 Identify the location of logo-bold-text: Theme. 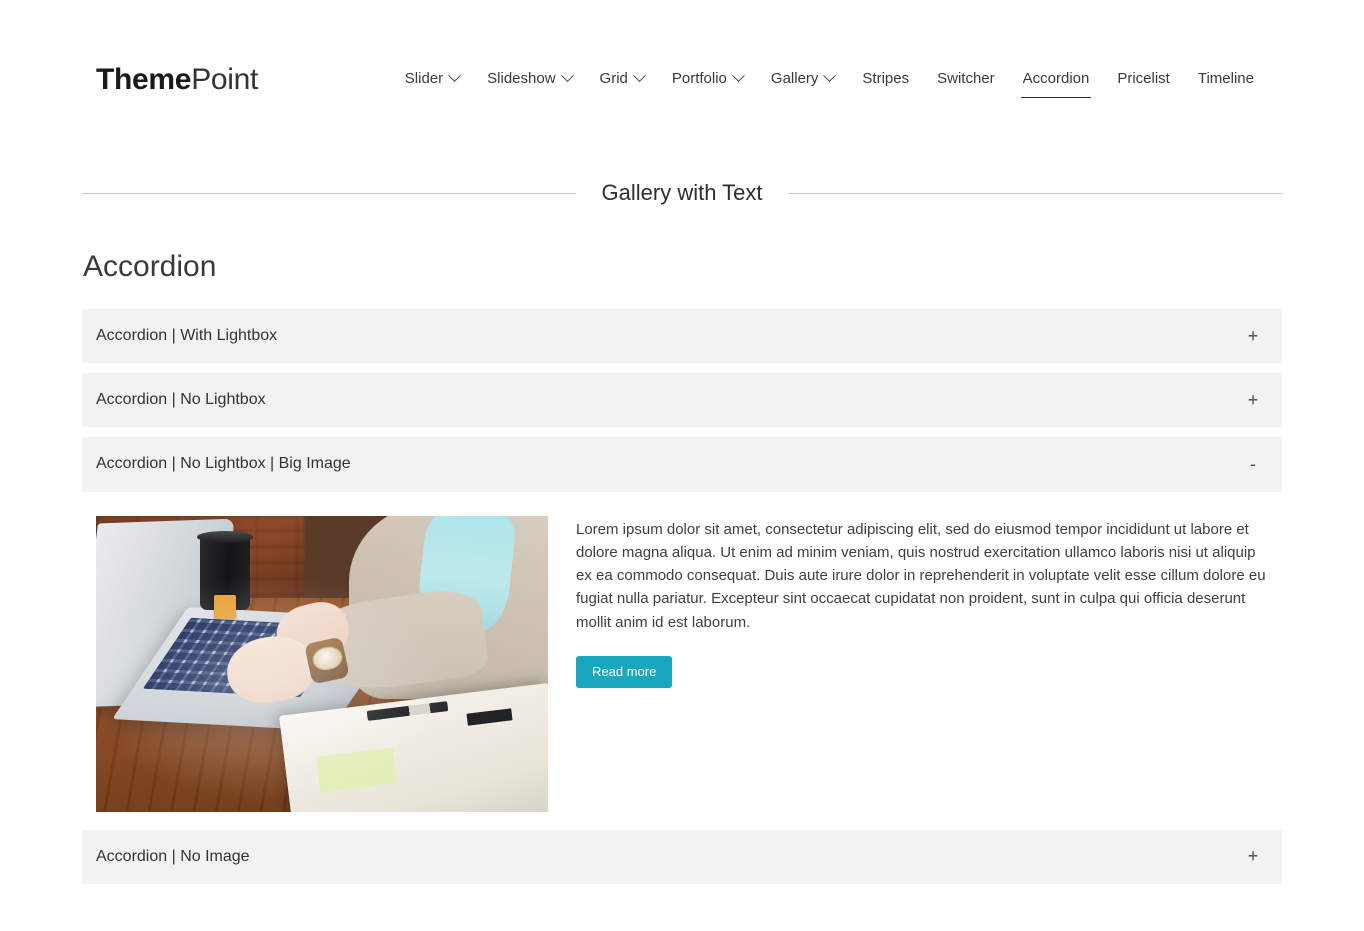
(144, 79).